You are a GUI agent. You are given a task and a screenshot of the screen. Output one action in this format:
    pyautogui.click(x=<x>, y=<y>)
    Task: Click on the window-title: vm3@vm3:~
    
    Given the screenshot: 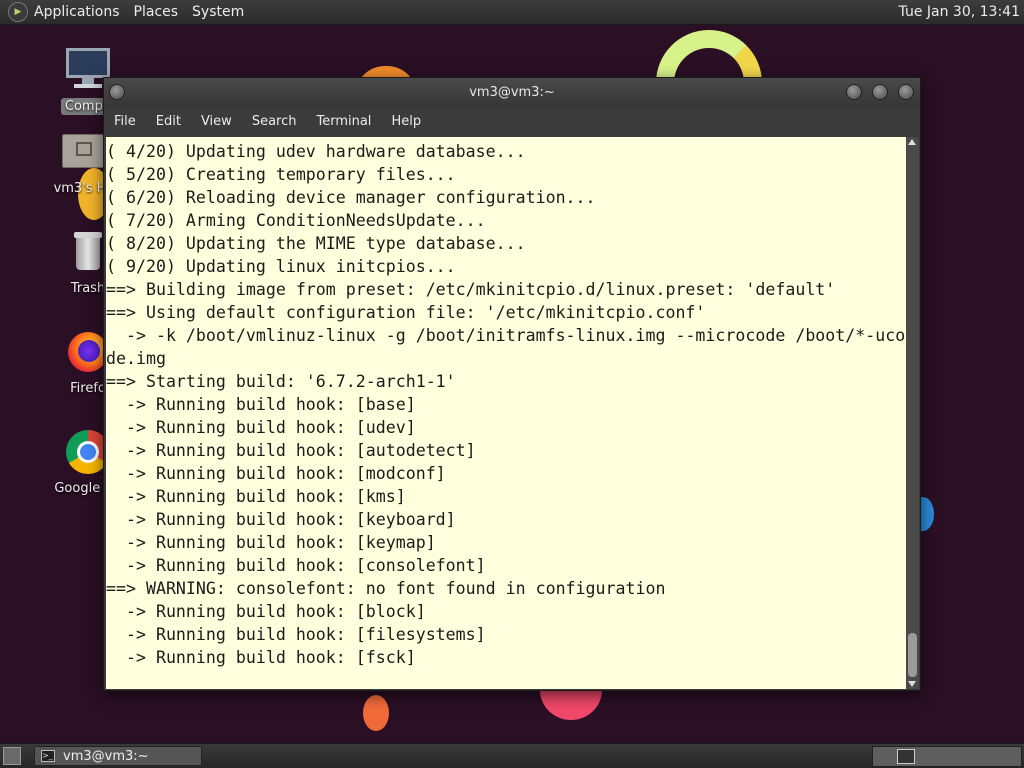 What is the action you would take?
    pyautogui.click(x=512, y=92)
    